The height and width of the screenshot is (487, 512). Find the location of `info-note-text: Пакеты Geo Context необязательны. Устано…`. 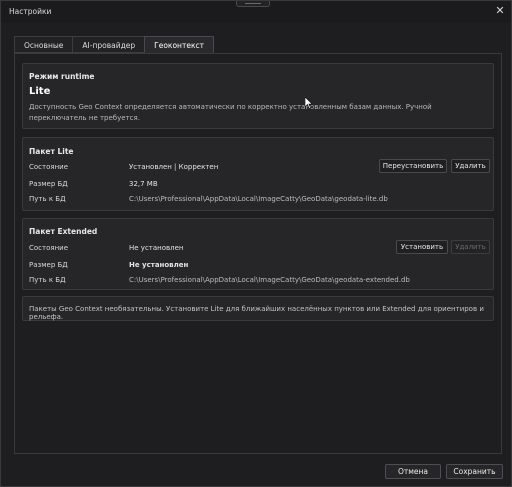

info-note-text: Пакеты Geo Context необязательны. Устано… is located at coordinates (256, 313).